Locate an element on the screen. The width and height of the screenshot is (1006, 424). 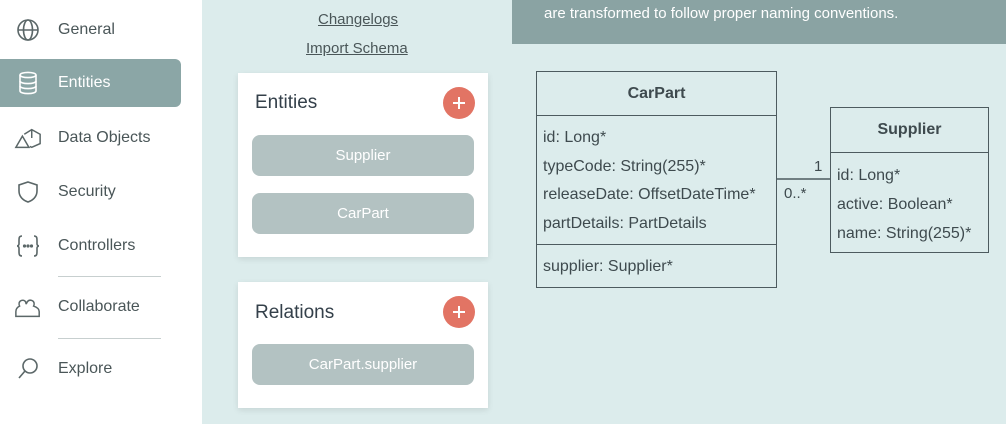
relations-card-title: Relations is located at coordinates (295, 312).